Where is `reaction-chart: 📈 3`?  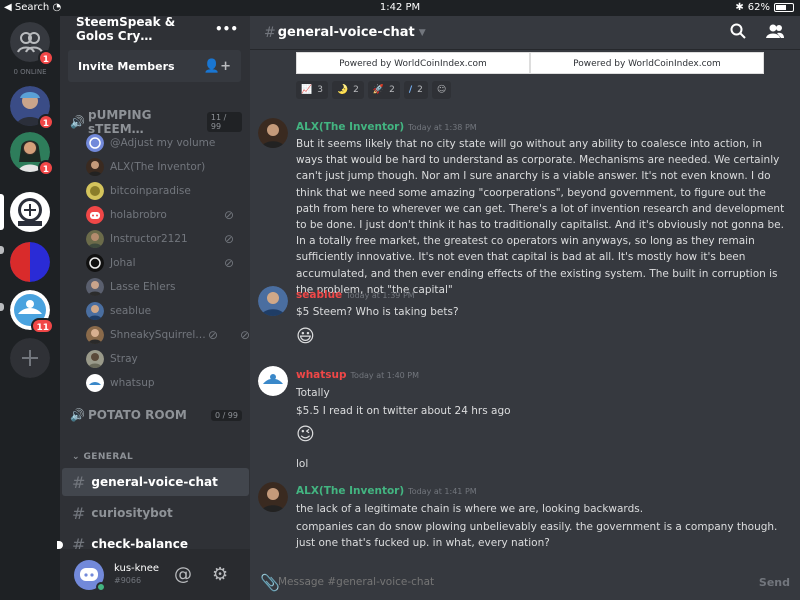
reaction-chart: 📈 3 is located at coordinates (312, 90).